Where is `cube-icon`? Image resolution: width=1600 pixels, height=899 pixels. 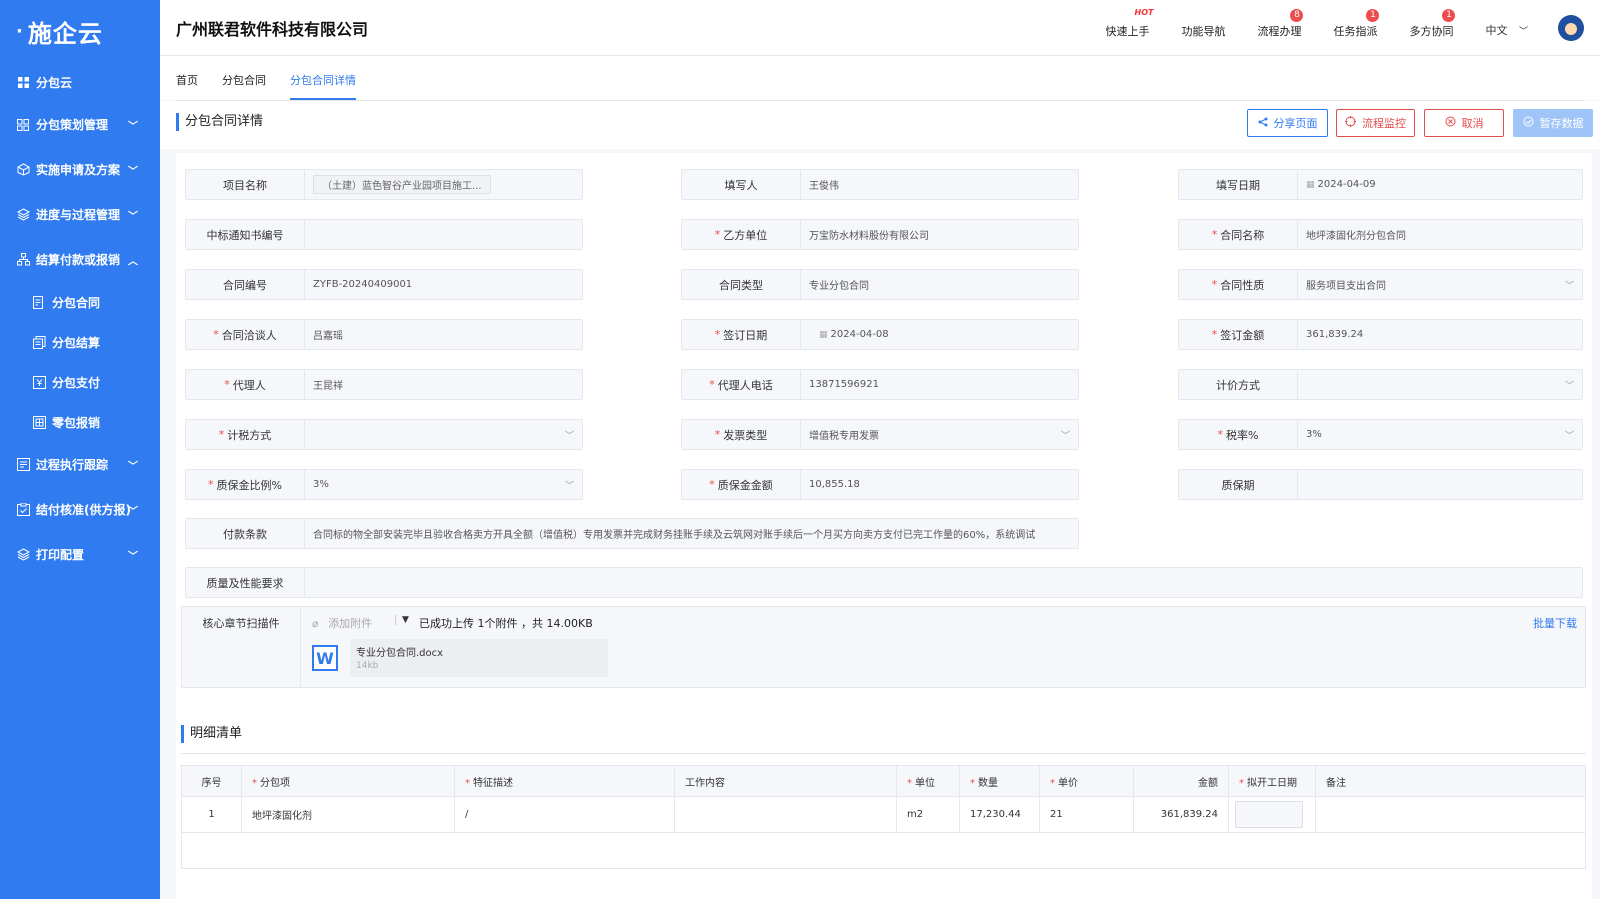
cube-icon is located at coordinates (23, 170).